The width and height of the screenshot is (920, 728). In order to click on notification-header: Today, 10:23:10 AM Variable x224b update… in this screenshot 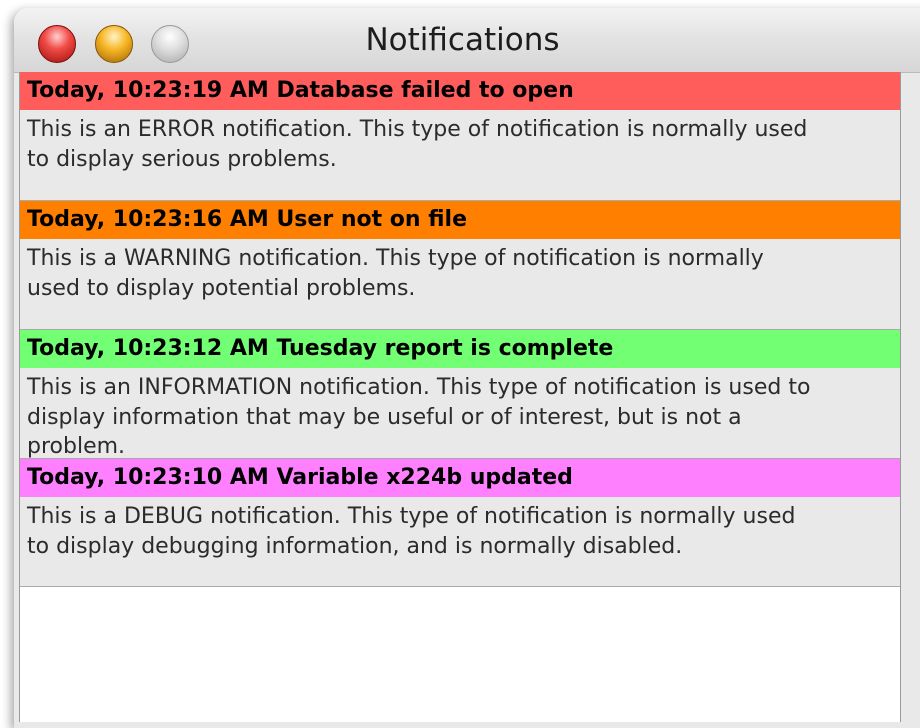, I will do `click(460, 478)`.